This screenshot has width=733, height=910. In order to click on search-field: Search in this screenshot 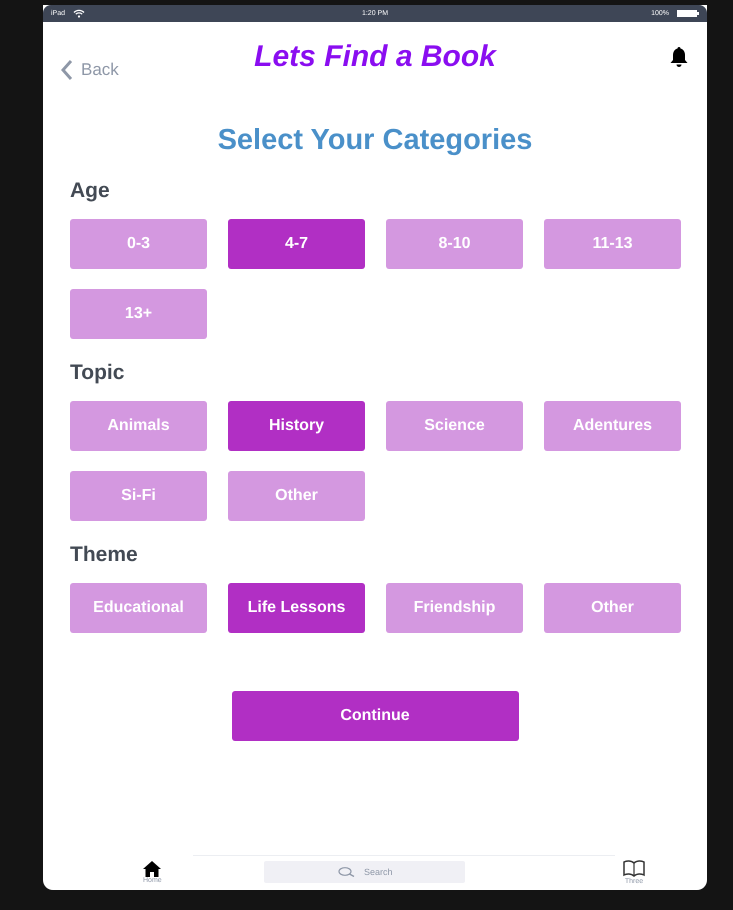, I will do `click(364, 872)`.